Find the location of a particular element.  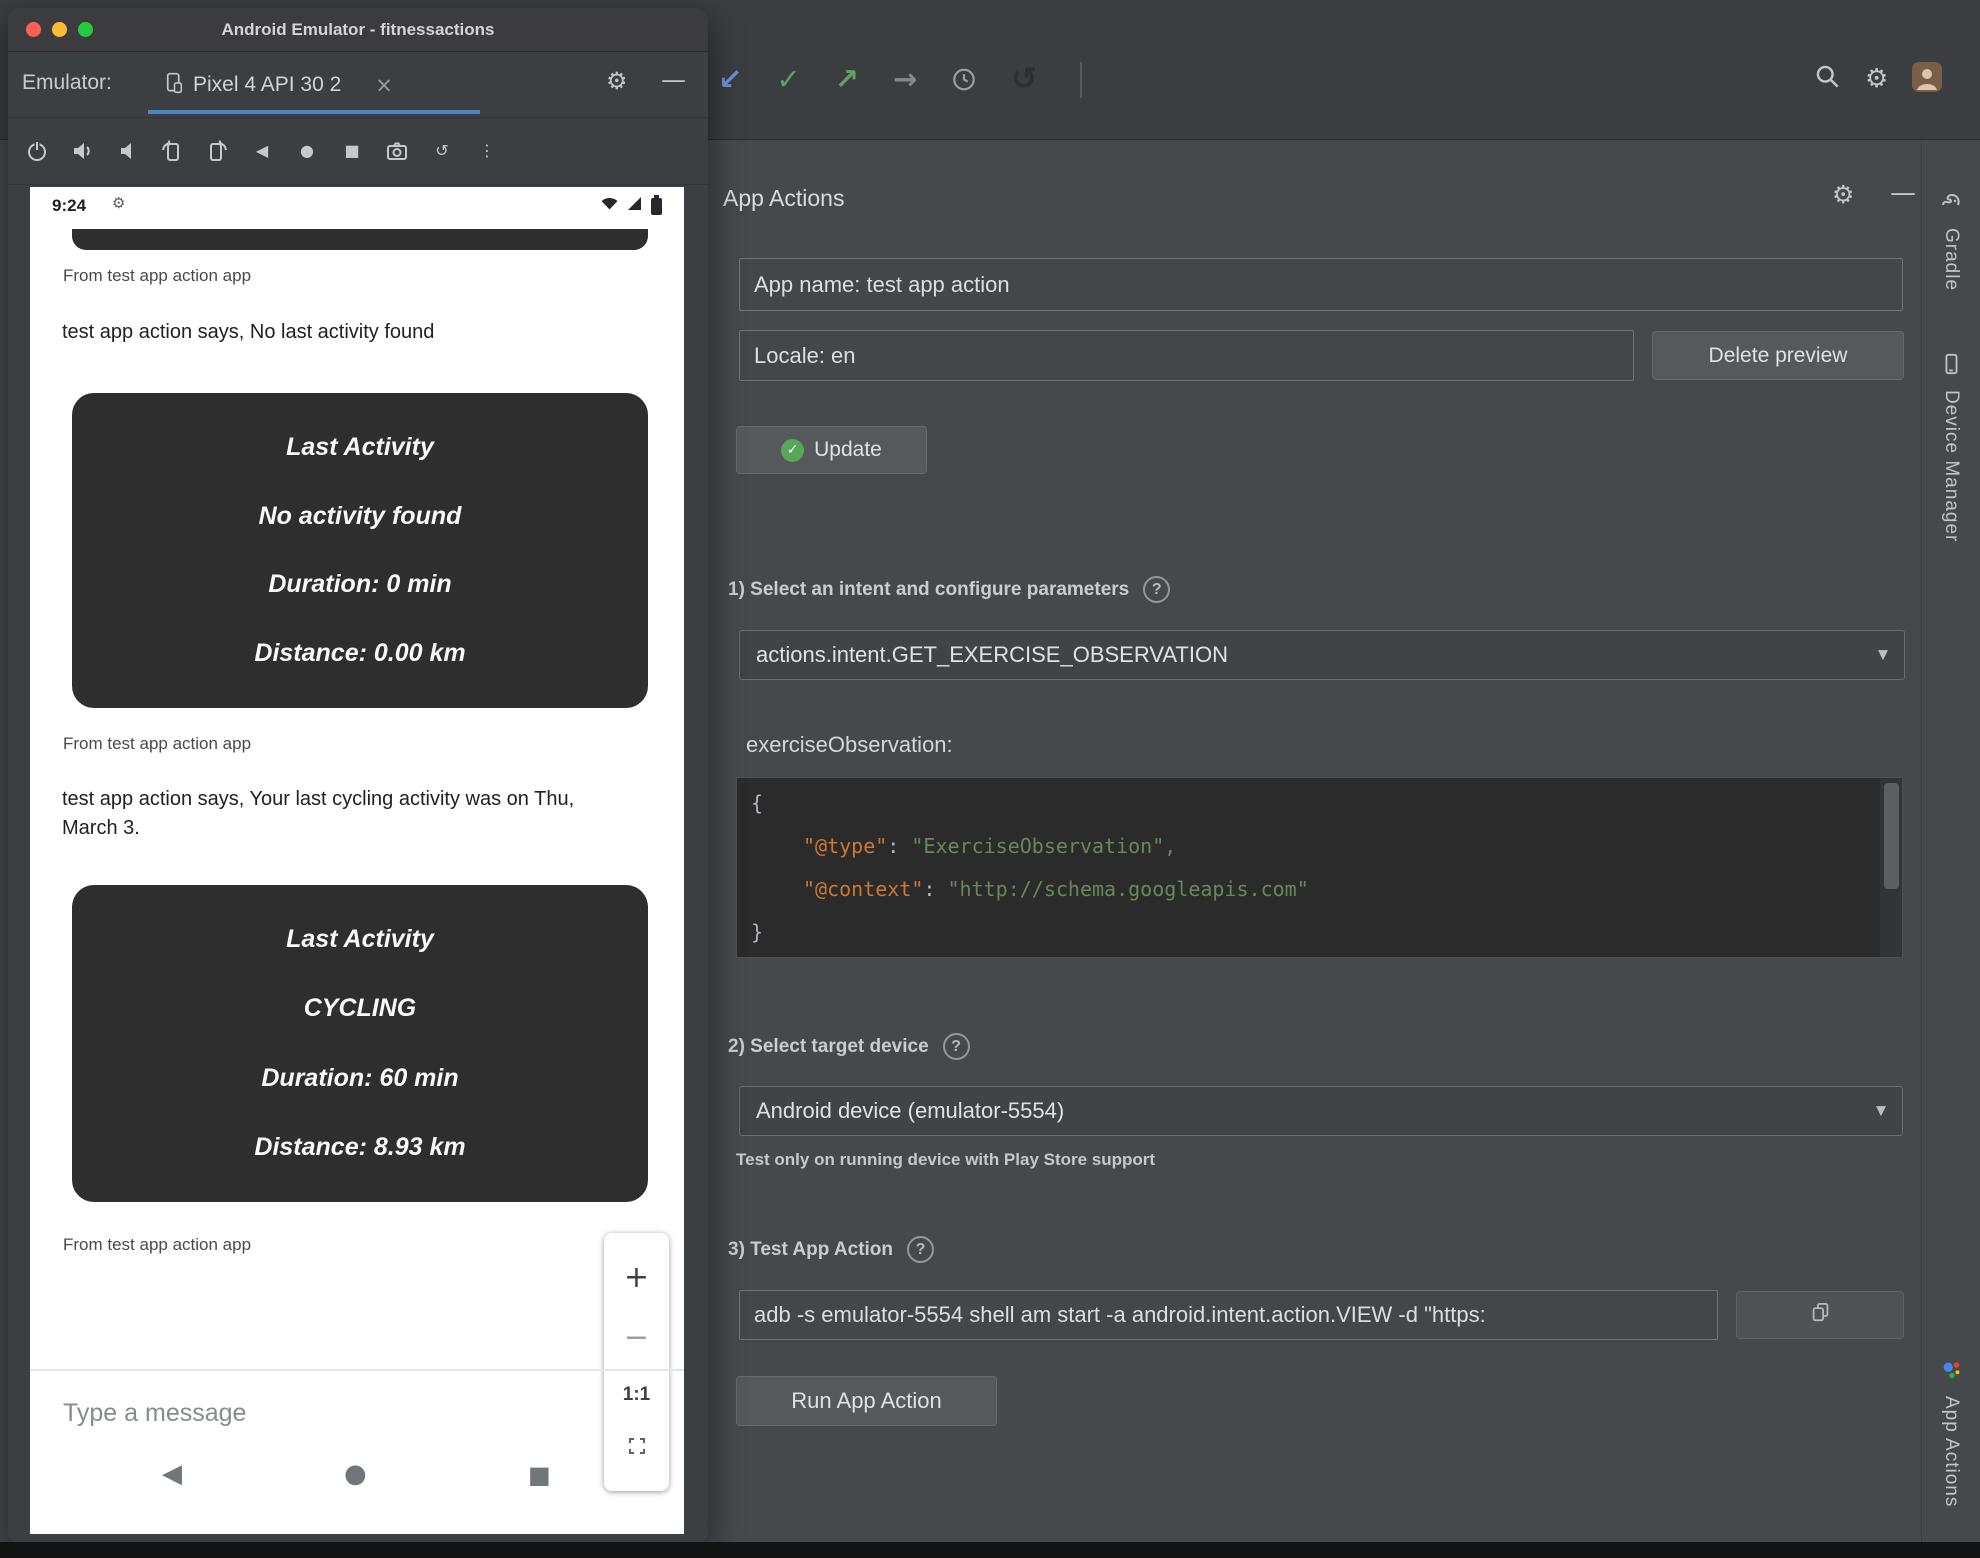

tab-label: Pixel 4 API 30 2 is located at coordinates (267, 84).